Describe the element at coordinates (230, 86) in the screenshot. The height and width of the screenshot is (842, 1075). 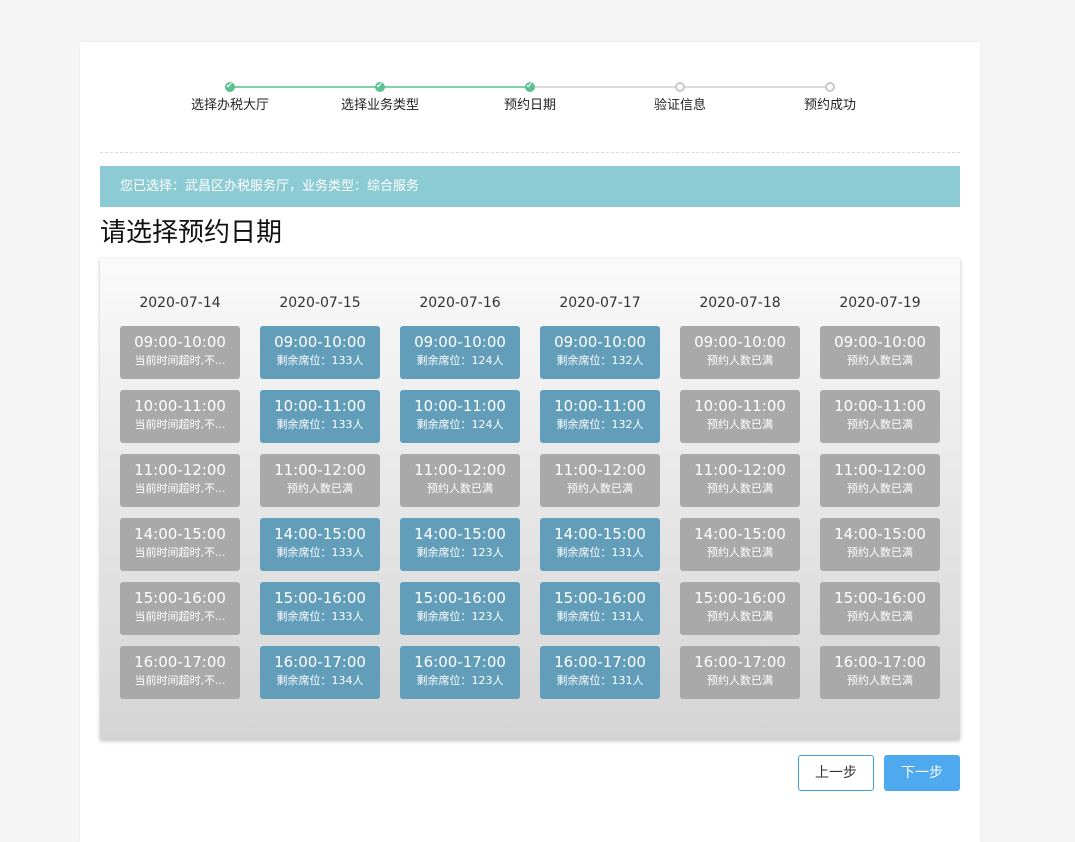
I see `step-check-icon: ✔` at that location.